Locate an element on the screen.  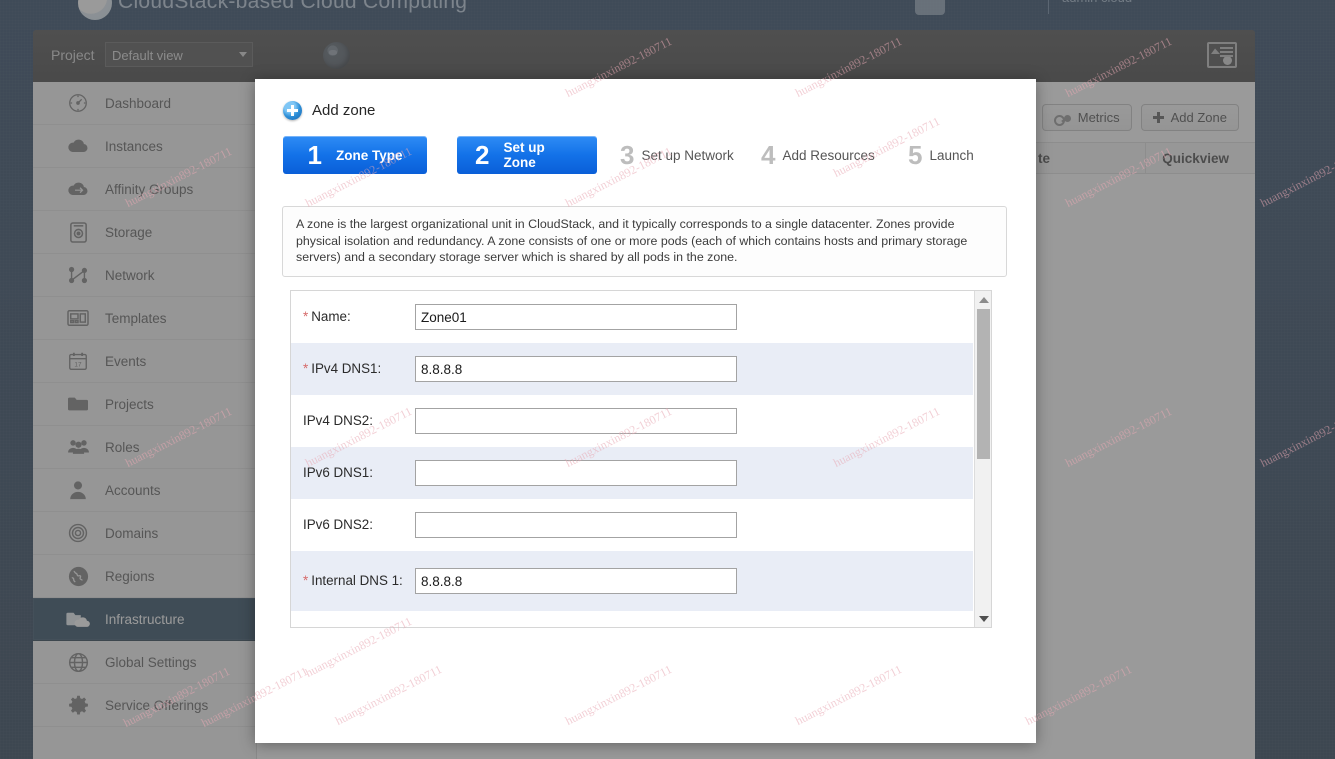
field-label: IPv6 DNS1: is located at coordinates (359, 473).